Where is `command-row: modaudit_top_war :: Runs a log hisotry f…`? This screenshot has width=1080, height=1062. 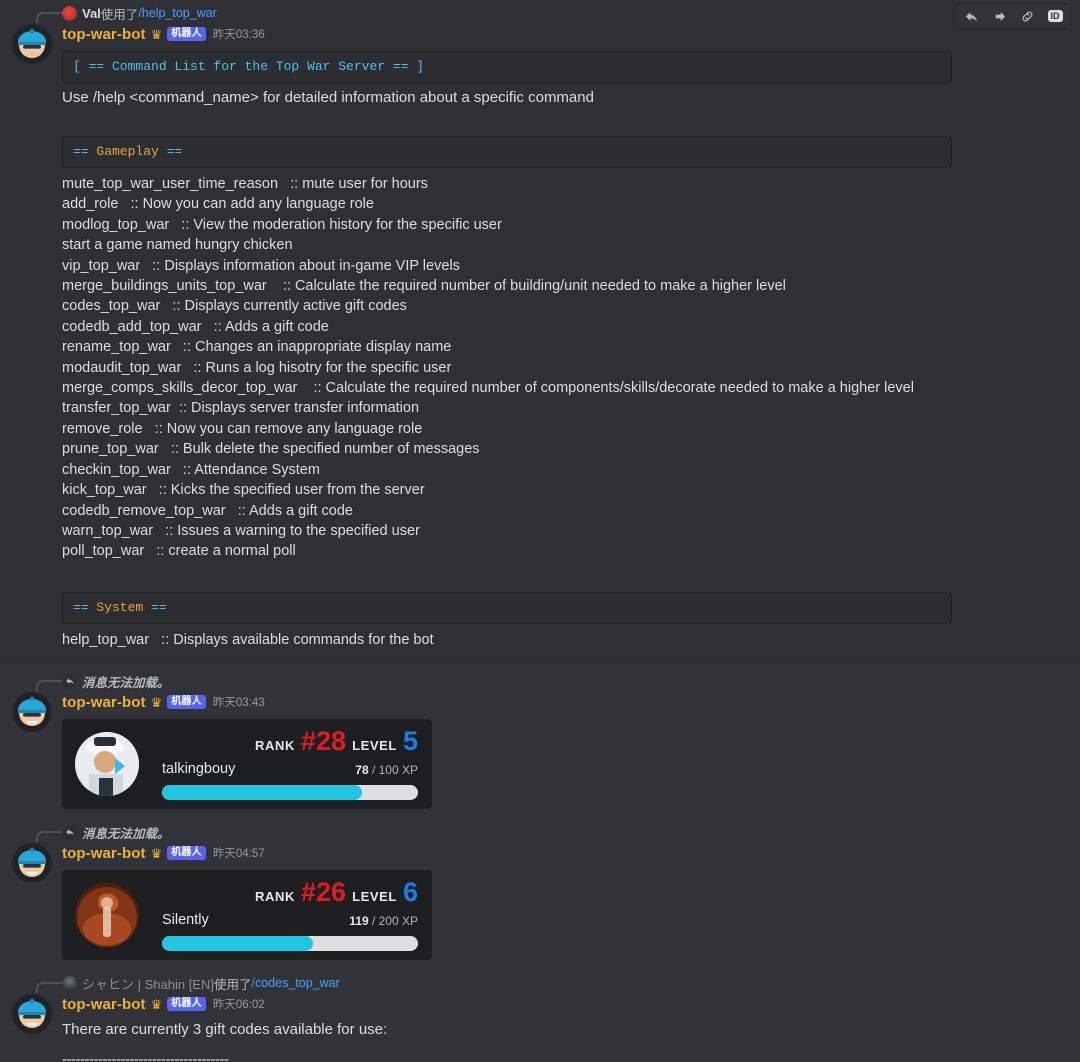
command-row: modaudit_top_war :: Runs a log hisotry f… is located at coordinates (563, 368).